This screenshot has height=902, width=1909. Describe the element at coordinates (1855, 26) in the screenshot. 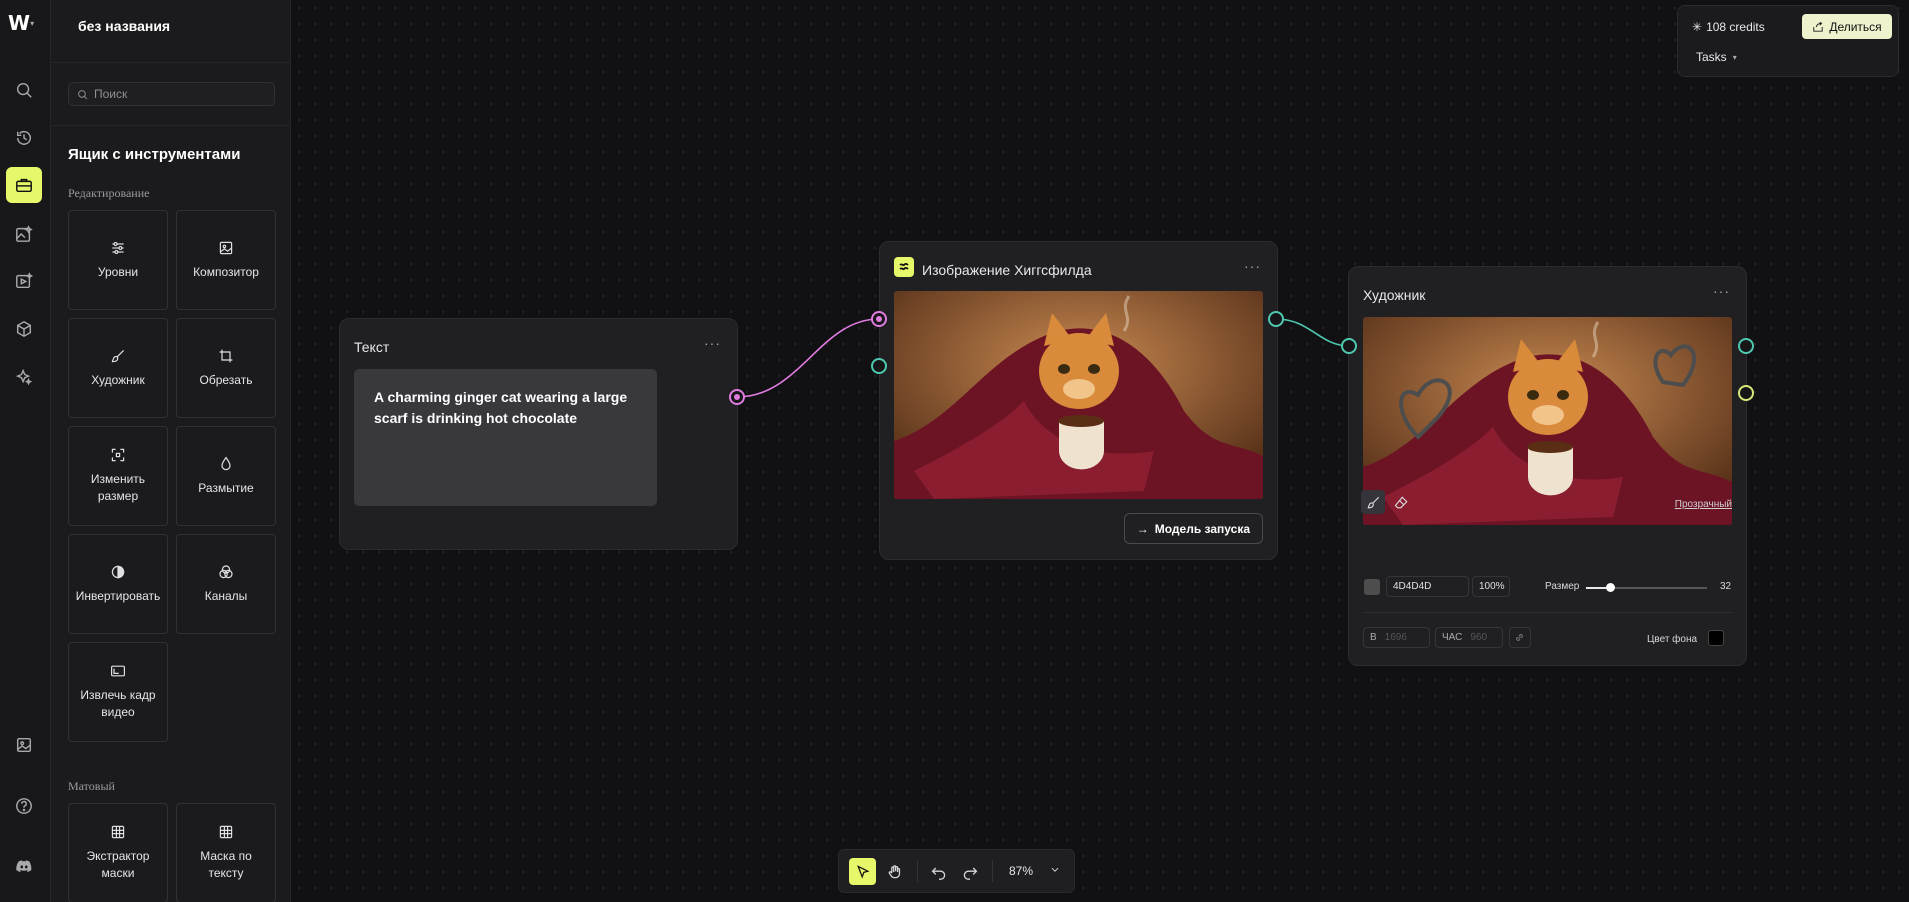

I see `share-label: Делиться` at that location.